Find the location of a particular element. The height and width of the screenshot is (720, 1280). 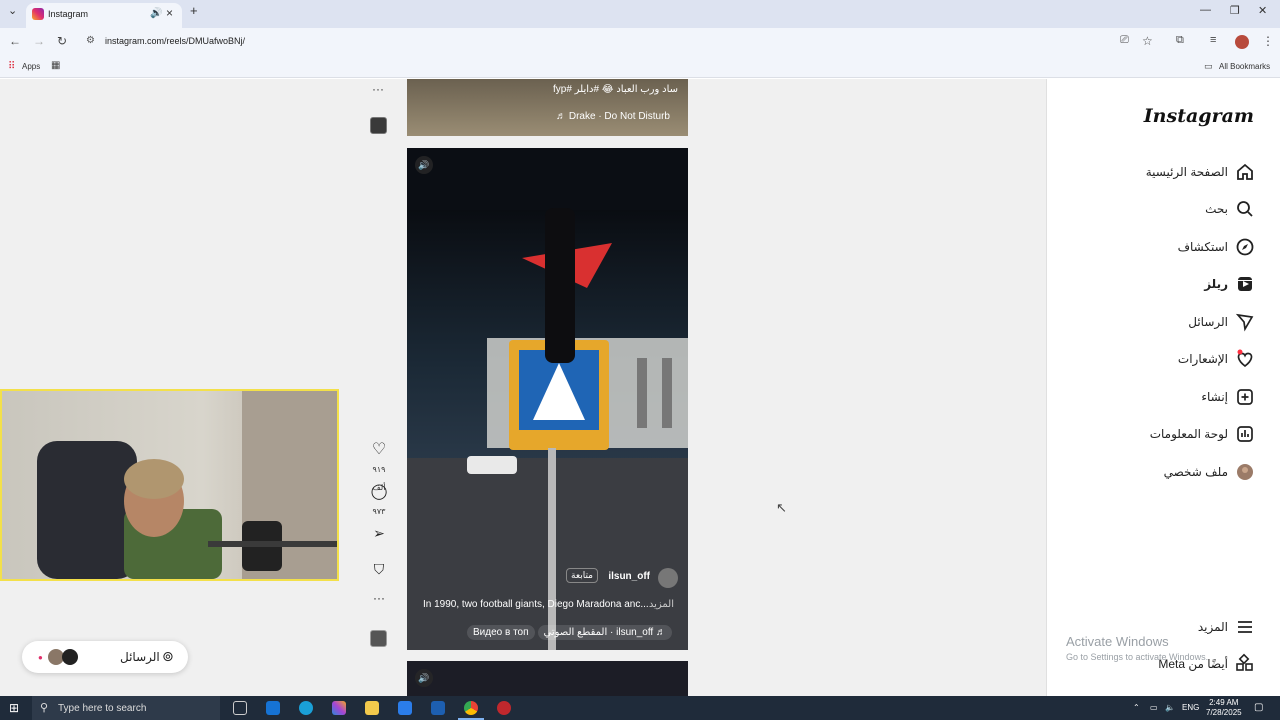

profile-avatar-icon is located at coordinates (1242, 42).